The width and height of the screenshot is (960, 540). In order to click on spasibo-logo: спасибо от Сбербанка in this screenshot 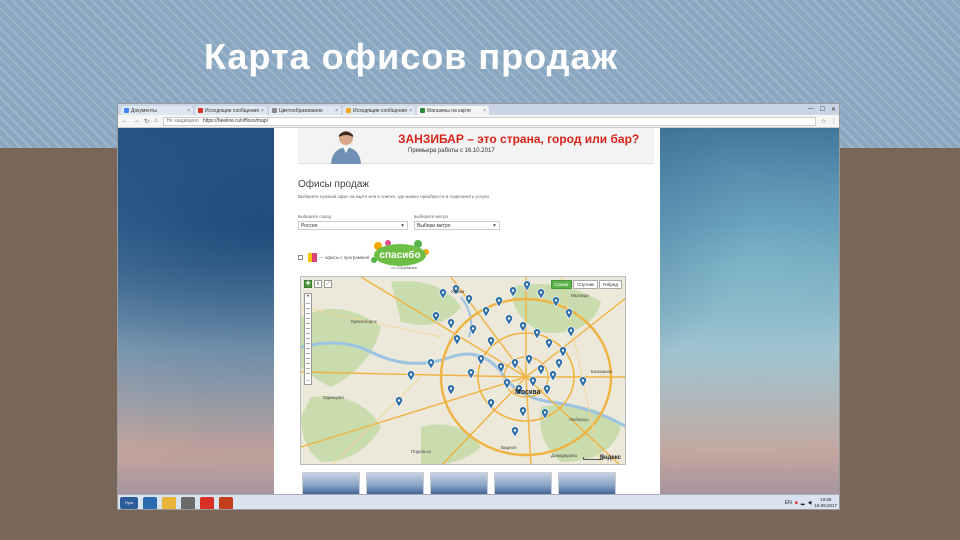, I will do `click(400, 255)`.